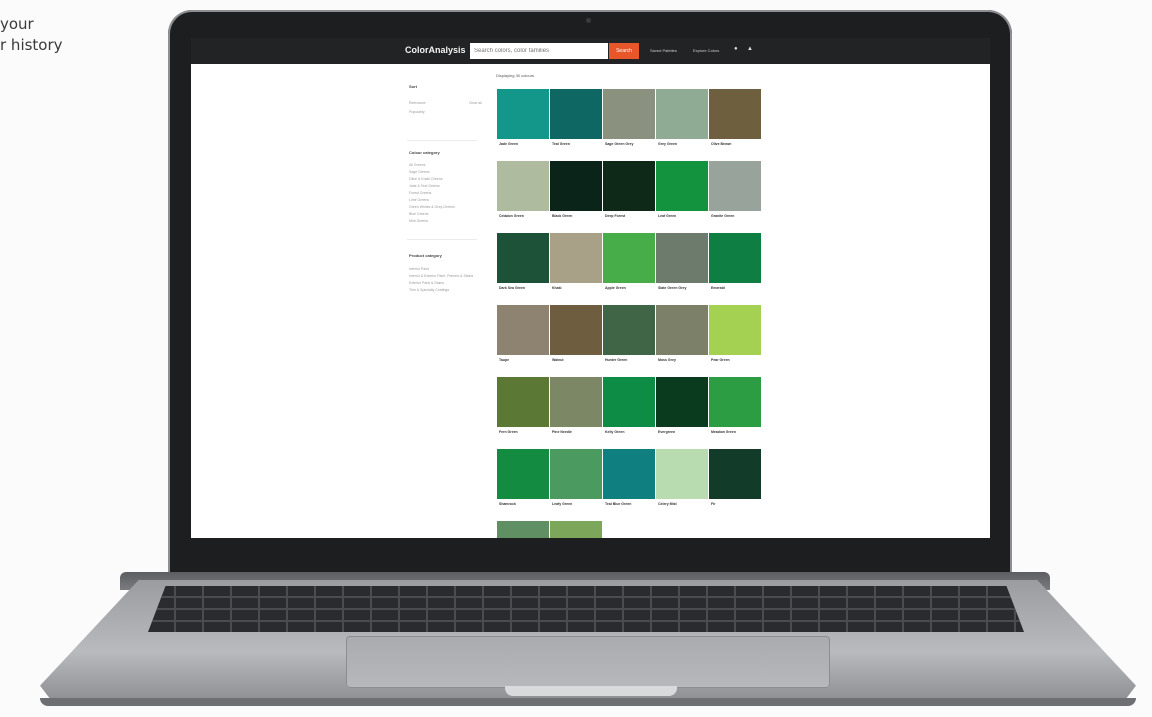  What do you see at coordinates (17, 24) in the screenshot?
I see `promo-line-1: your` at bounding box center [17, 24].